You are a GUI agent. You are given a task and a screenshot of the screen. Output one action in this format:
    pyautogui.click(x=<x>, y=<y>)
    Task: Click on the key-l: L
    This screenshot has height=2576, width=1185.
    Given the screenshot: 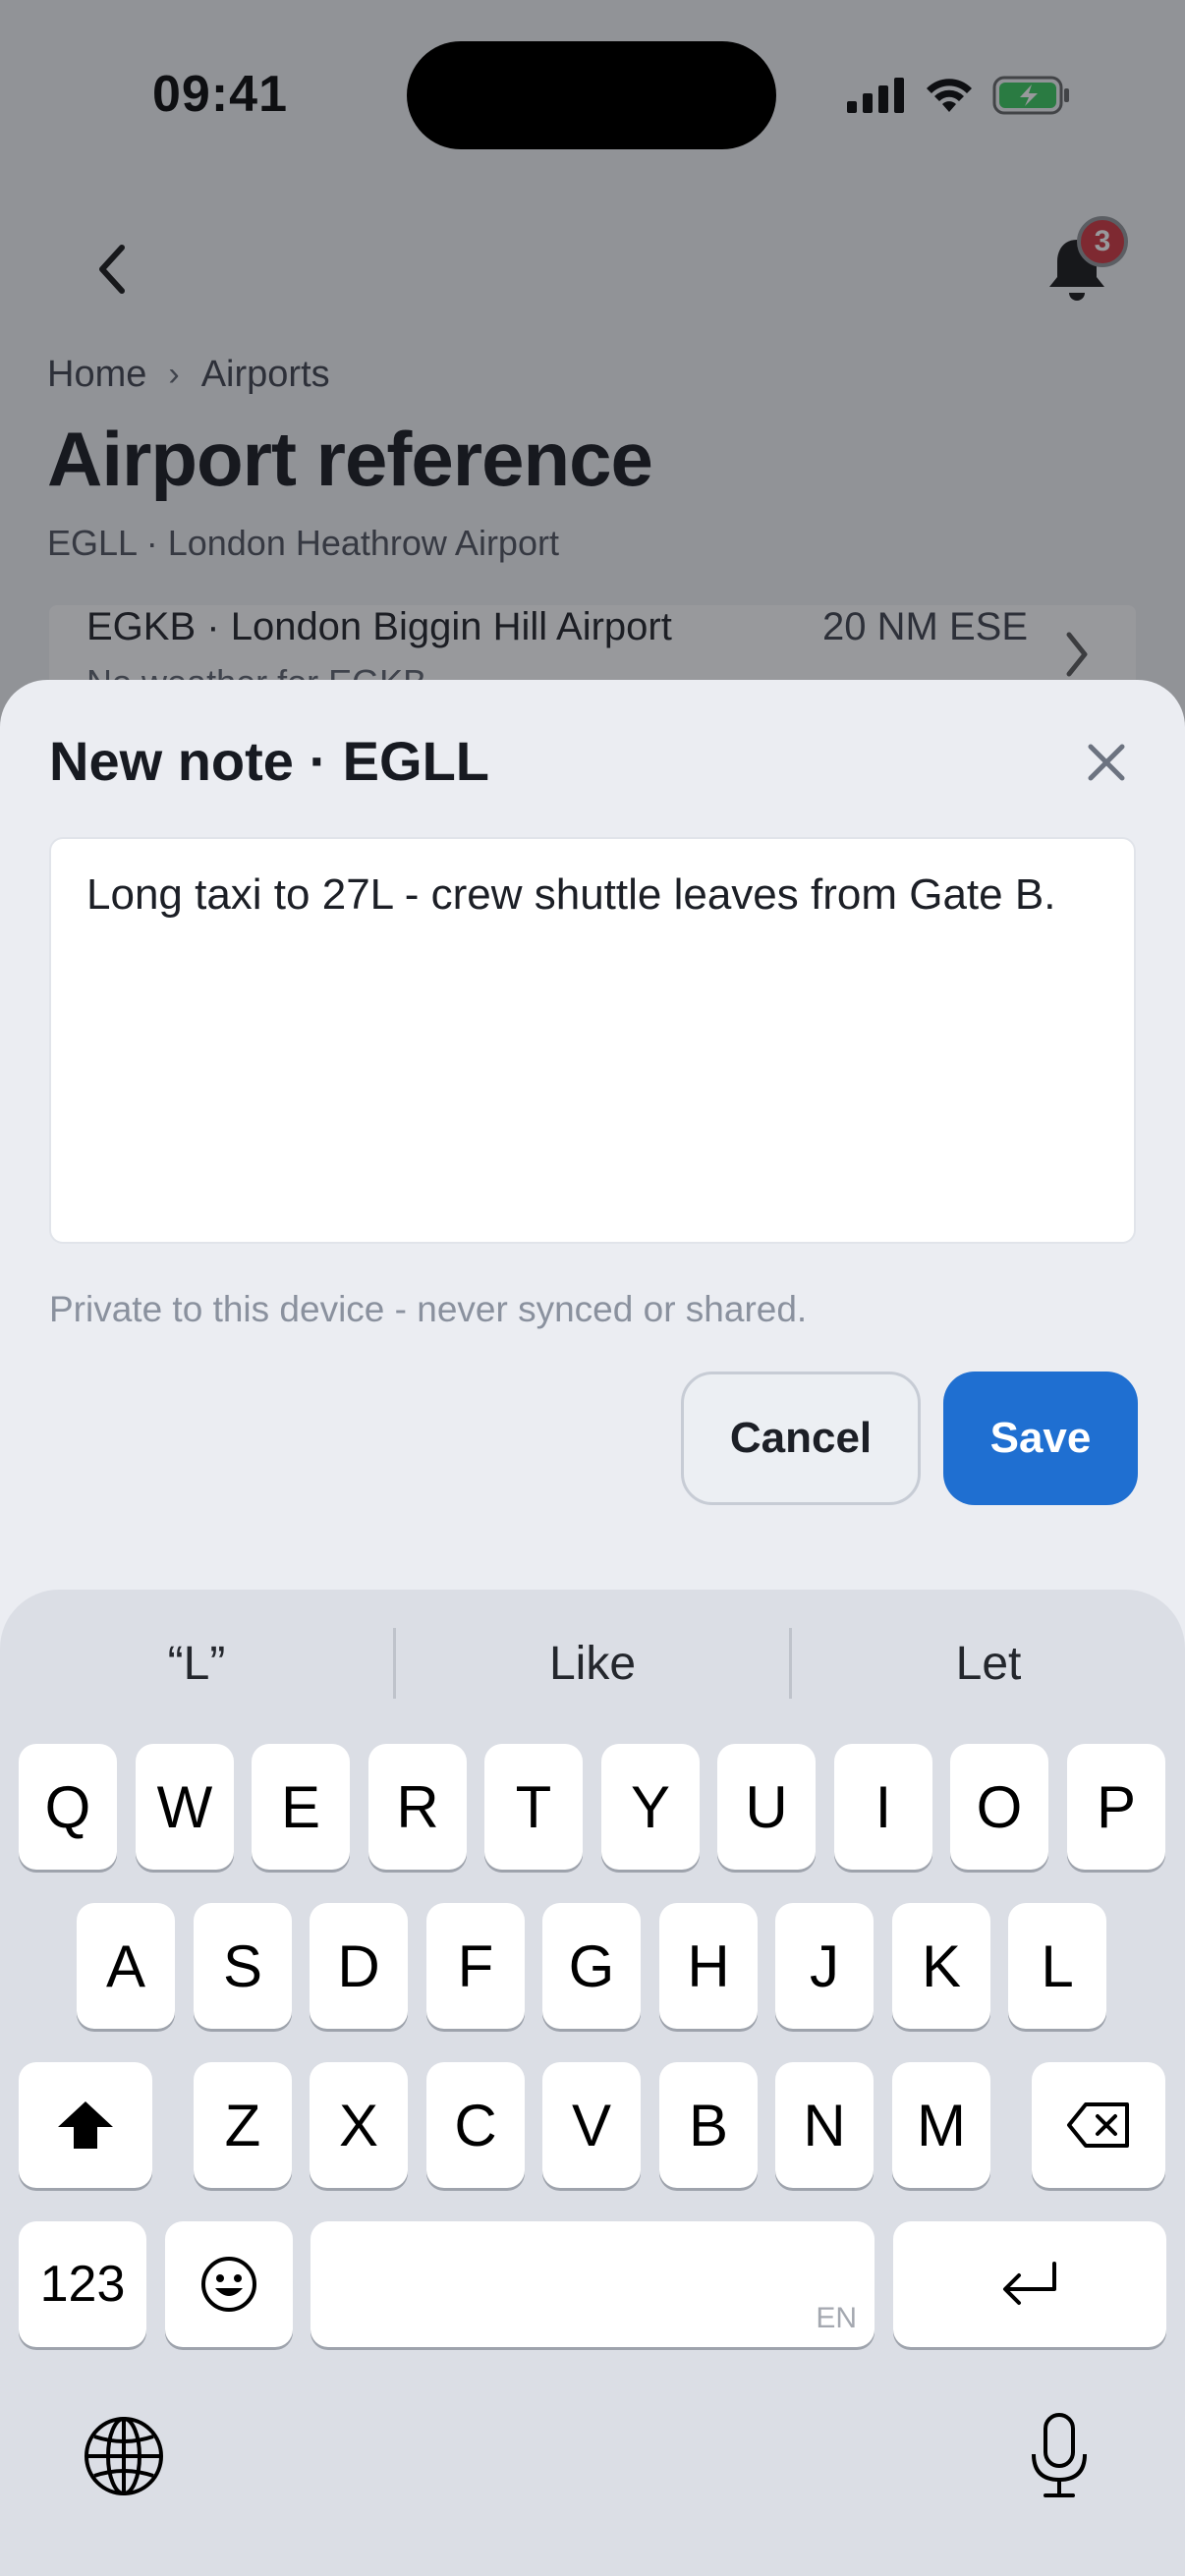 What is the action you would take?
    pyautogui.click(x=1057, y=1966)
    